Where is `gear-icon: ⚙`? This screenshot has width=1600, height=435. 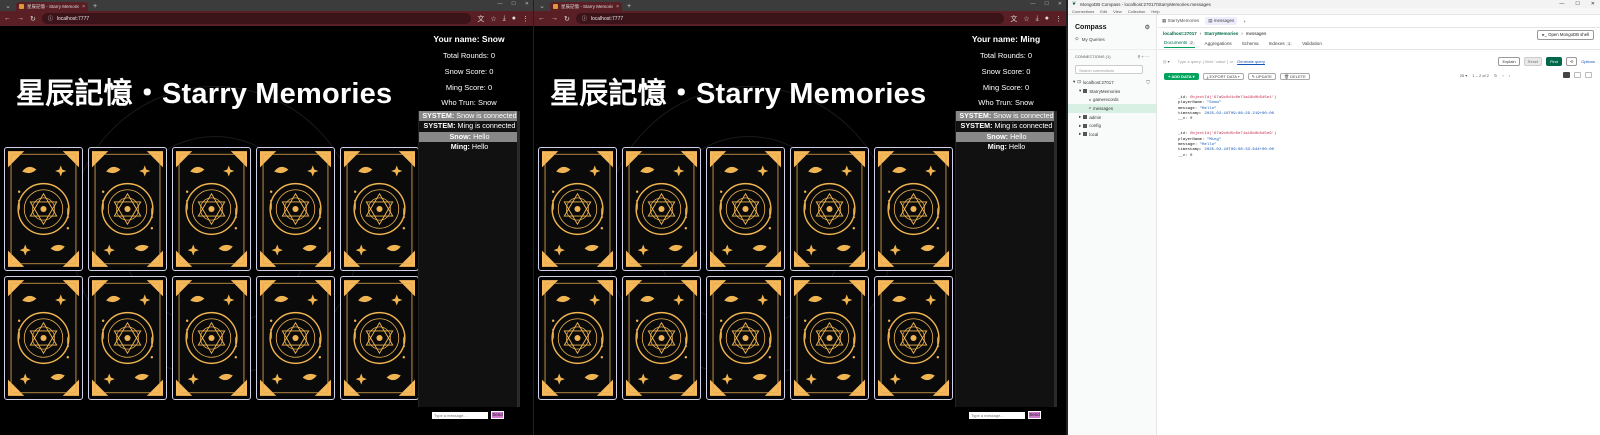
gear-icon: ⚙ is located at coordinates (1147, 27).